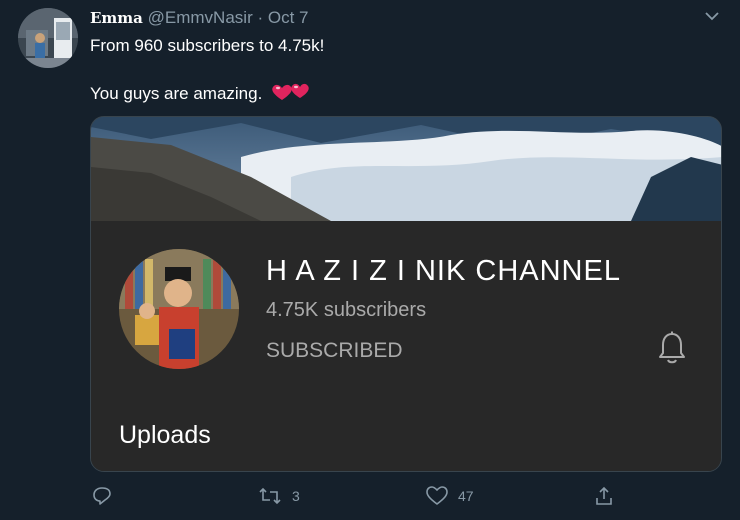 The width and height of the screenshot is (740, 520). I want to click on tweet-text-line-1: From 960 subscribers to 4.75k!, so click(207, 45).